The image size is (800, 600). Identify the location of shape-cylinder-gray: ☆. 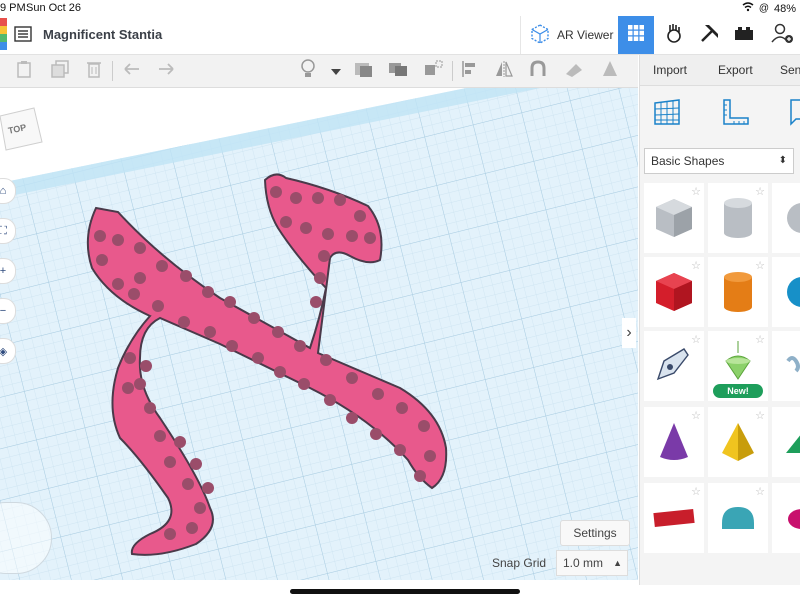
(738, 218).